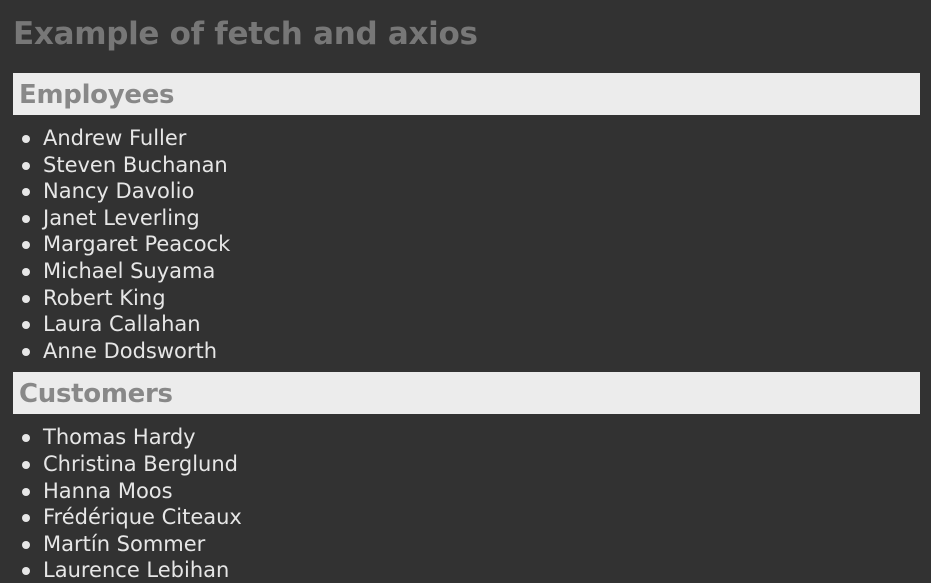 The width and height of the screenshot is (931, 583). I want to click on list-item-label: Robert King, so click(104, 297).